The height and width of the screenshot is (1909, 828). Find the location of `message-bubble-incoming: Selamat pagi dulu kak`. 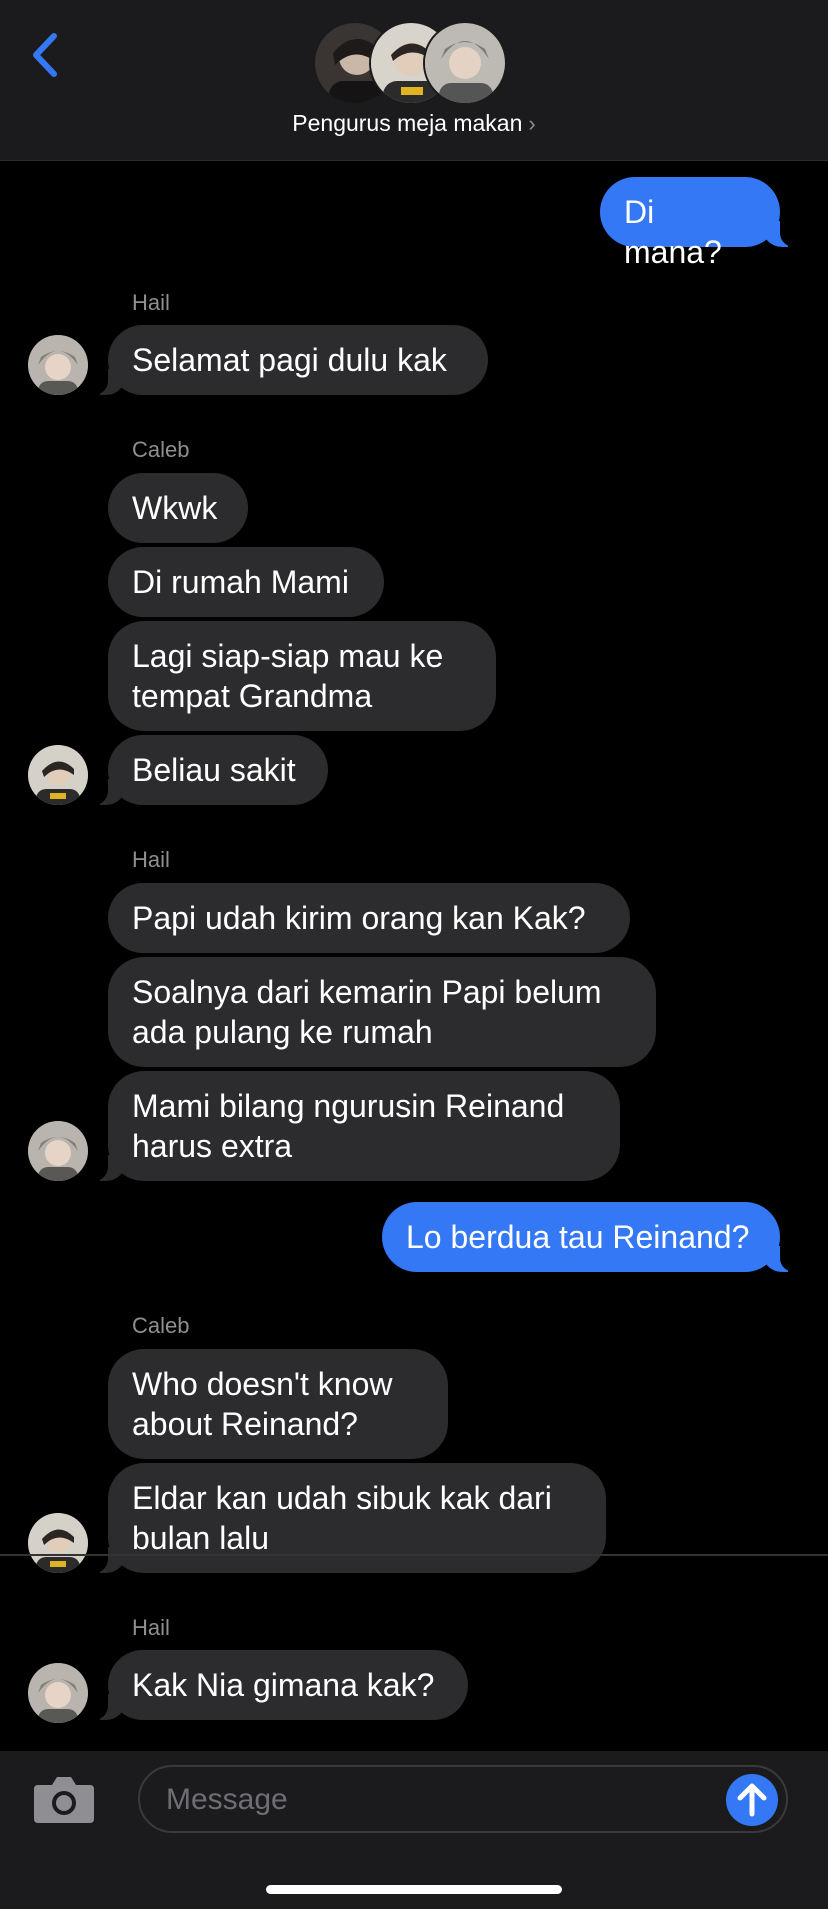

message-bubble-incoming: Selamat pagi dulu kak is located at coordinates (290, 360).